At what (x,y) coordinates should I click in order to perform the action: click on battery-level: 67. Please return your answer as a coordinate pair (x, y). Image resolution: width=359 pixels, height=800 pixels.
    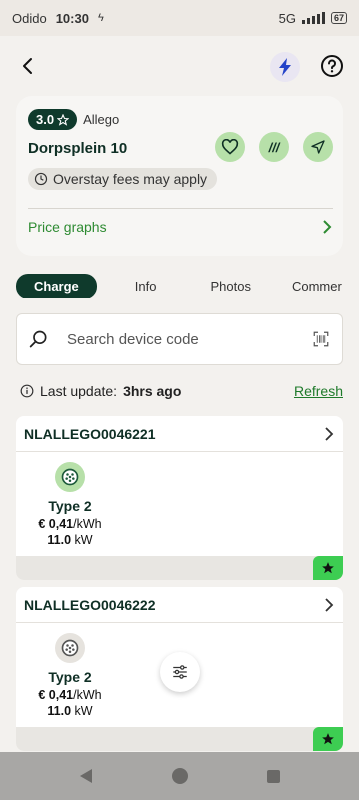
    Looking at the image, I should click on (338, 18).